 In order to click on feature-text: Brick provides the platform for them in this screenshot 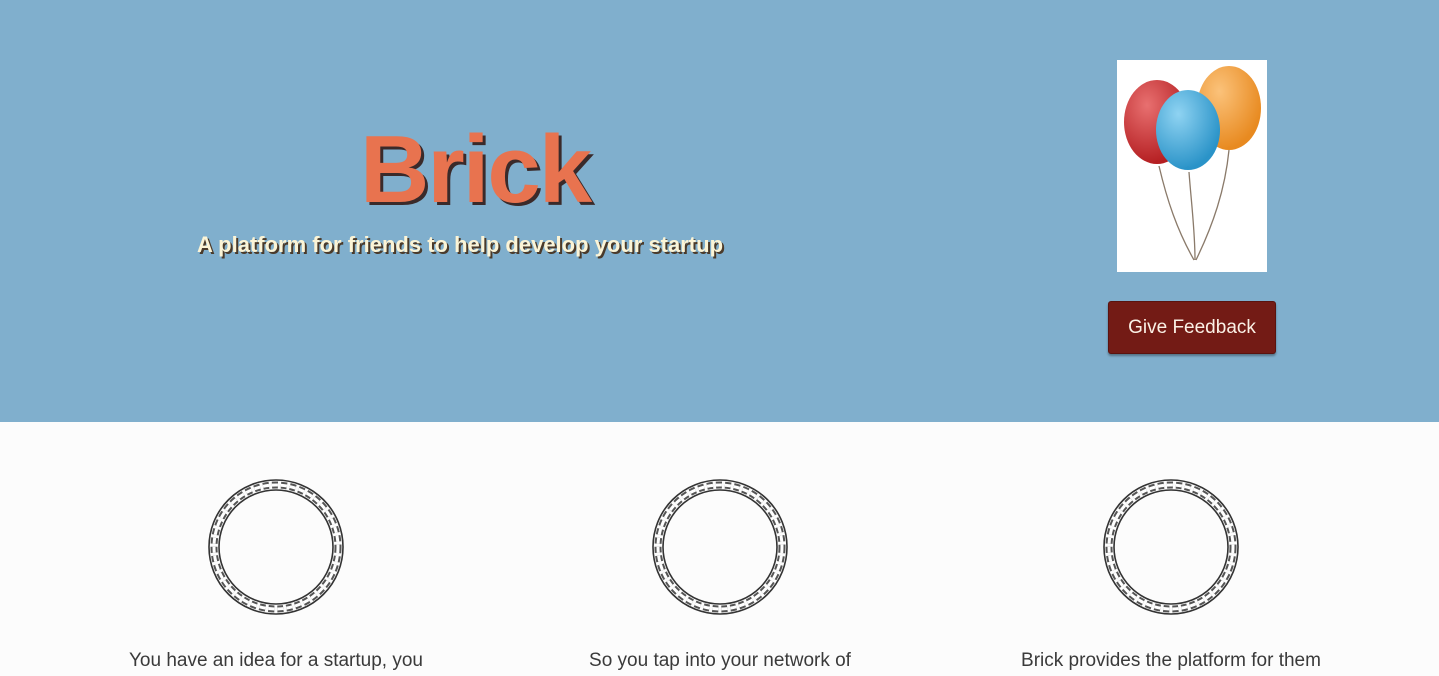, I will do `click(1171, 660)`.